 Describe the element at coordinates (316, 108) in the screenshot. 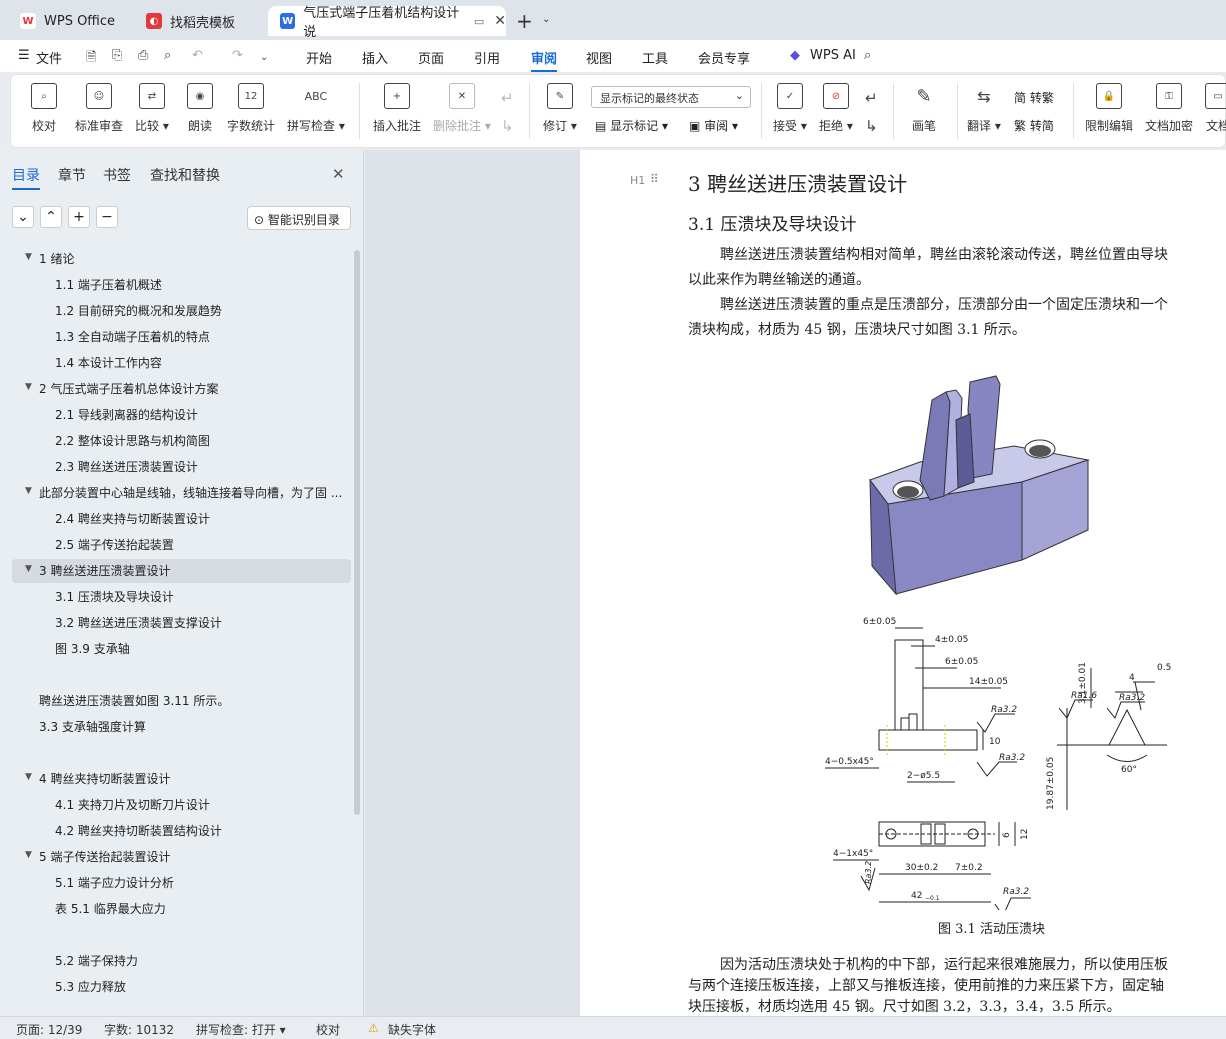

I see `spell-check-button: ABC 拼写检查 ▾` at that location.